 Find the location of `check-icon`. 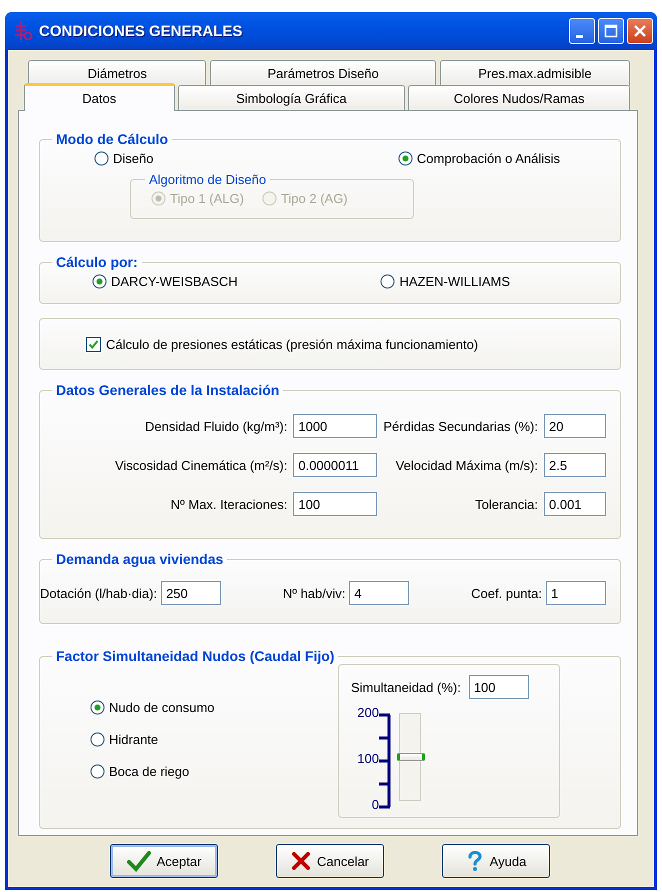

check-icon is located at coordinates (138, 861).